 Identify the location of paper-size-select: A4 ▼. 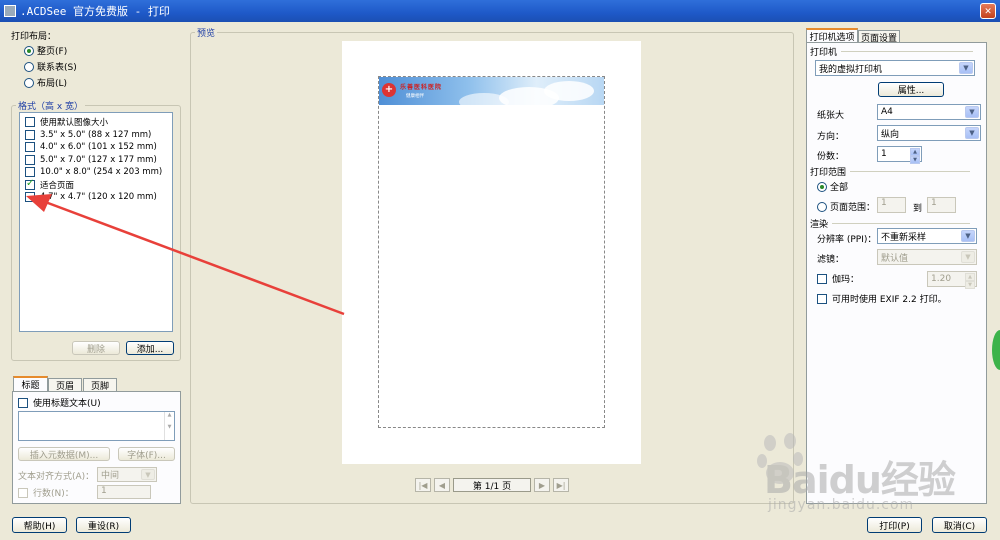
(929, 112).